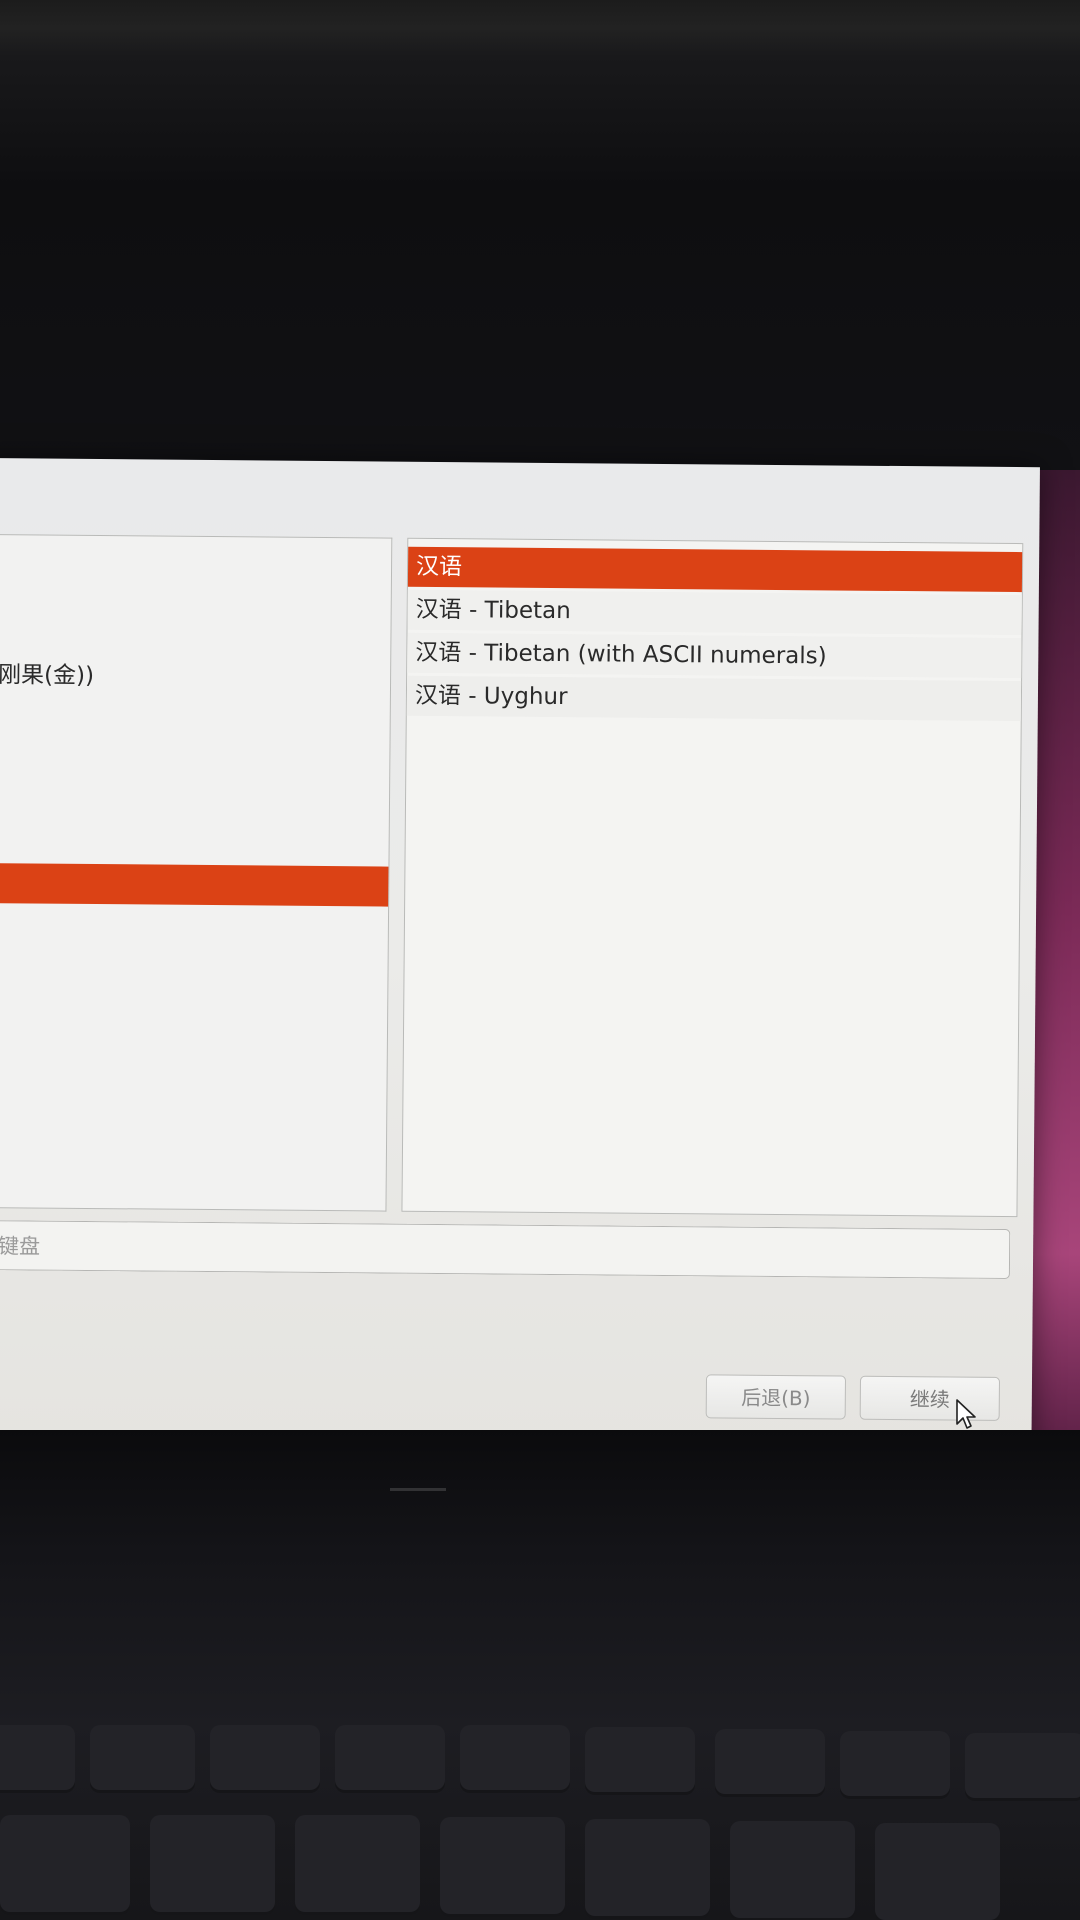 The image size is (1080, 1920). Describe the element at coordinates (491, 696) in the screenshot. I see `variant-item-label: 汉语 - Uyghur` at that location.